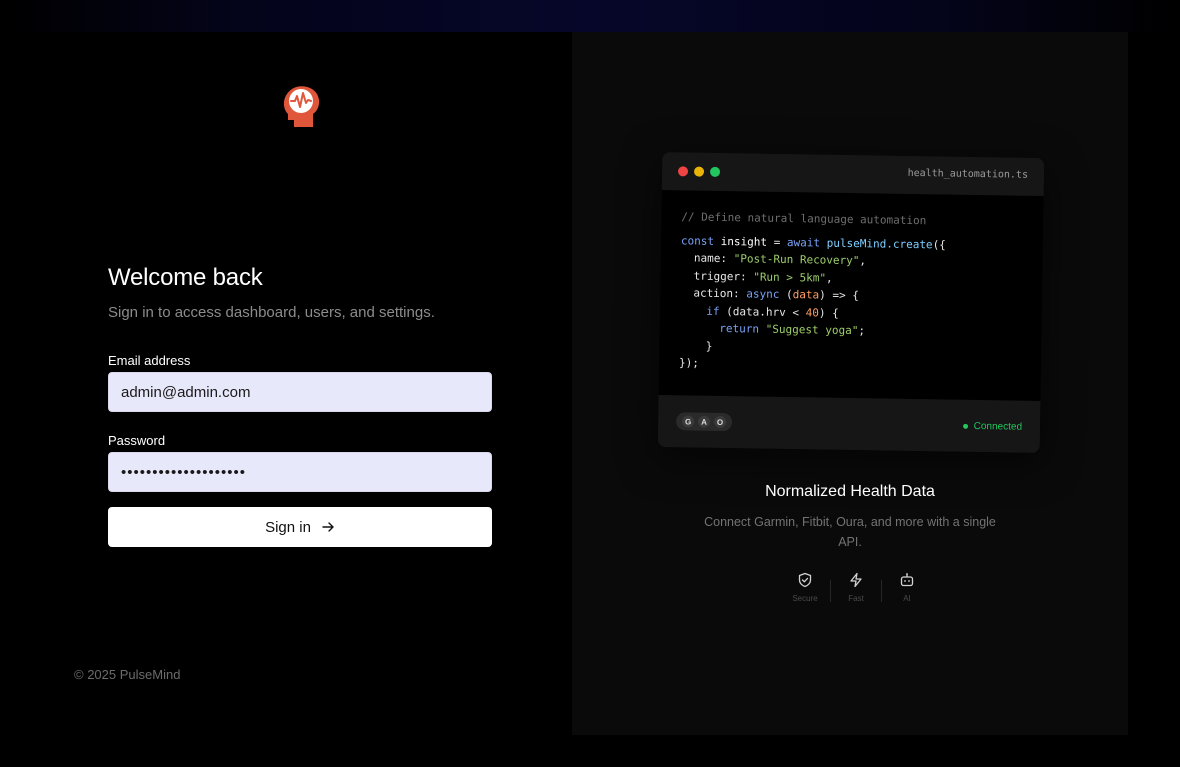 The width and height of the screenshot is (1180, 767). What do you see at coordinates (288, 527) in the screenshot?
I see `sign-in-label: Sign in` at bounding box center [288, 527].